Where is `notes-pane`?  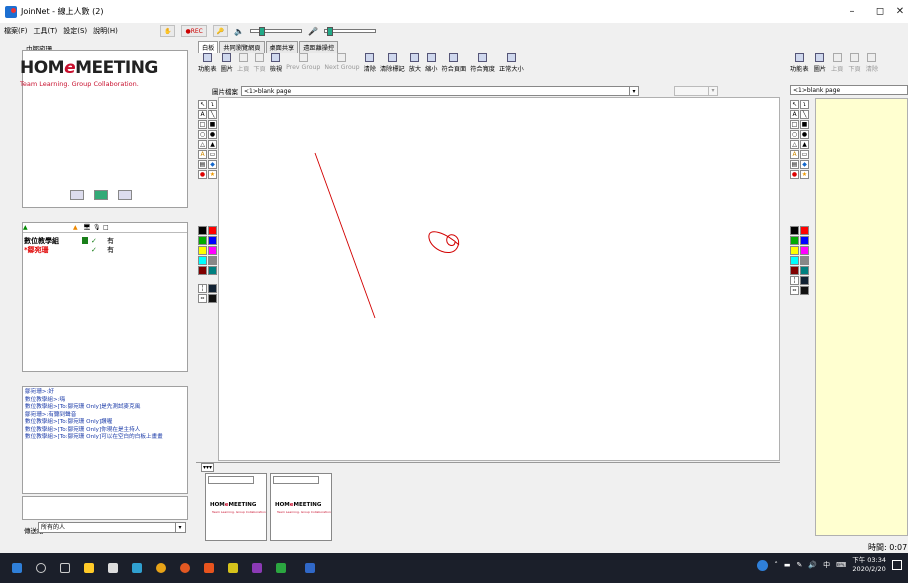 notes-pane is located at coordinates (861, 317).